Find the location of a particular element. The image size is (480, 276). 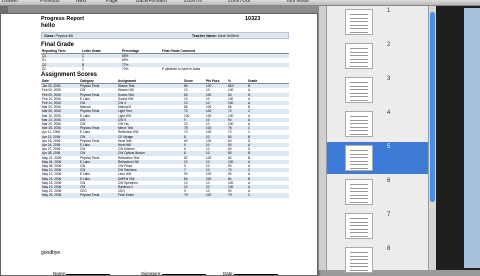

toolbar-item: Zoom In is located at coordinates (193, 2).